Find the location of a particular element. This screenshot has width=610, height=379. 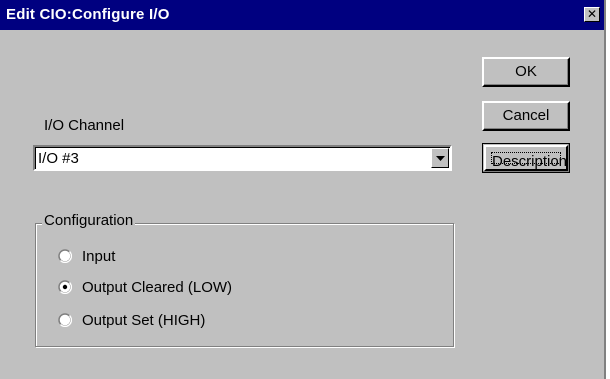

dropdown-button is located at coordinates (440, 158).